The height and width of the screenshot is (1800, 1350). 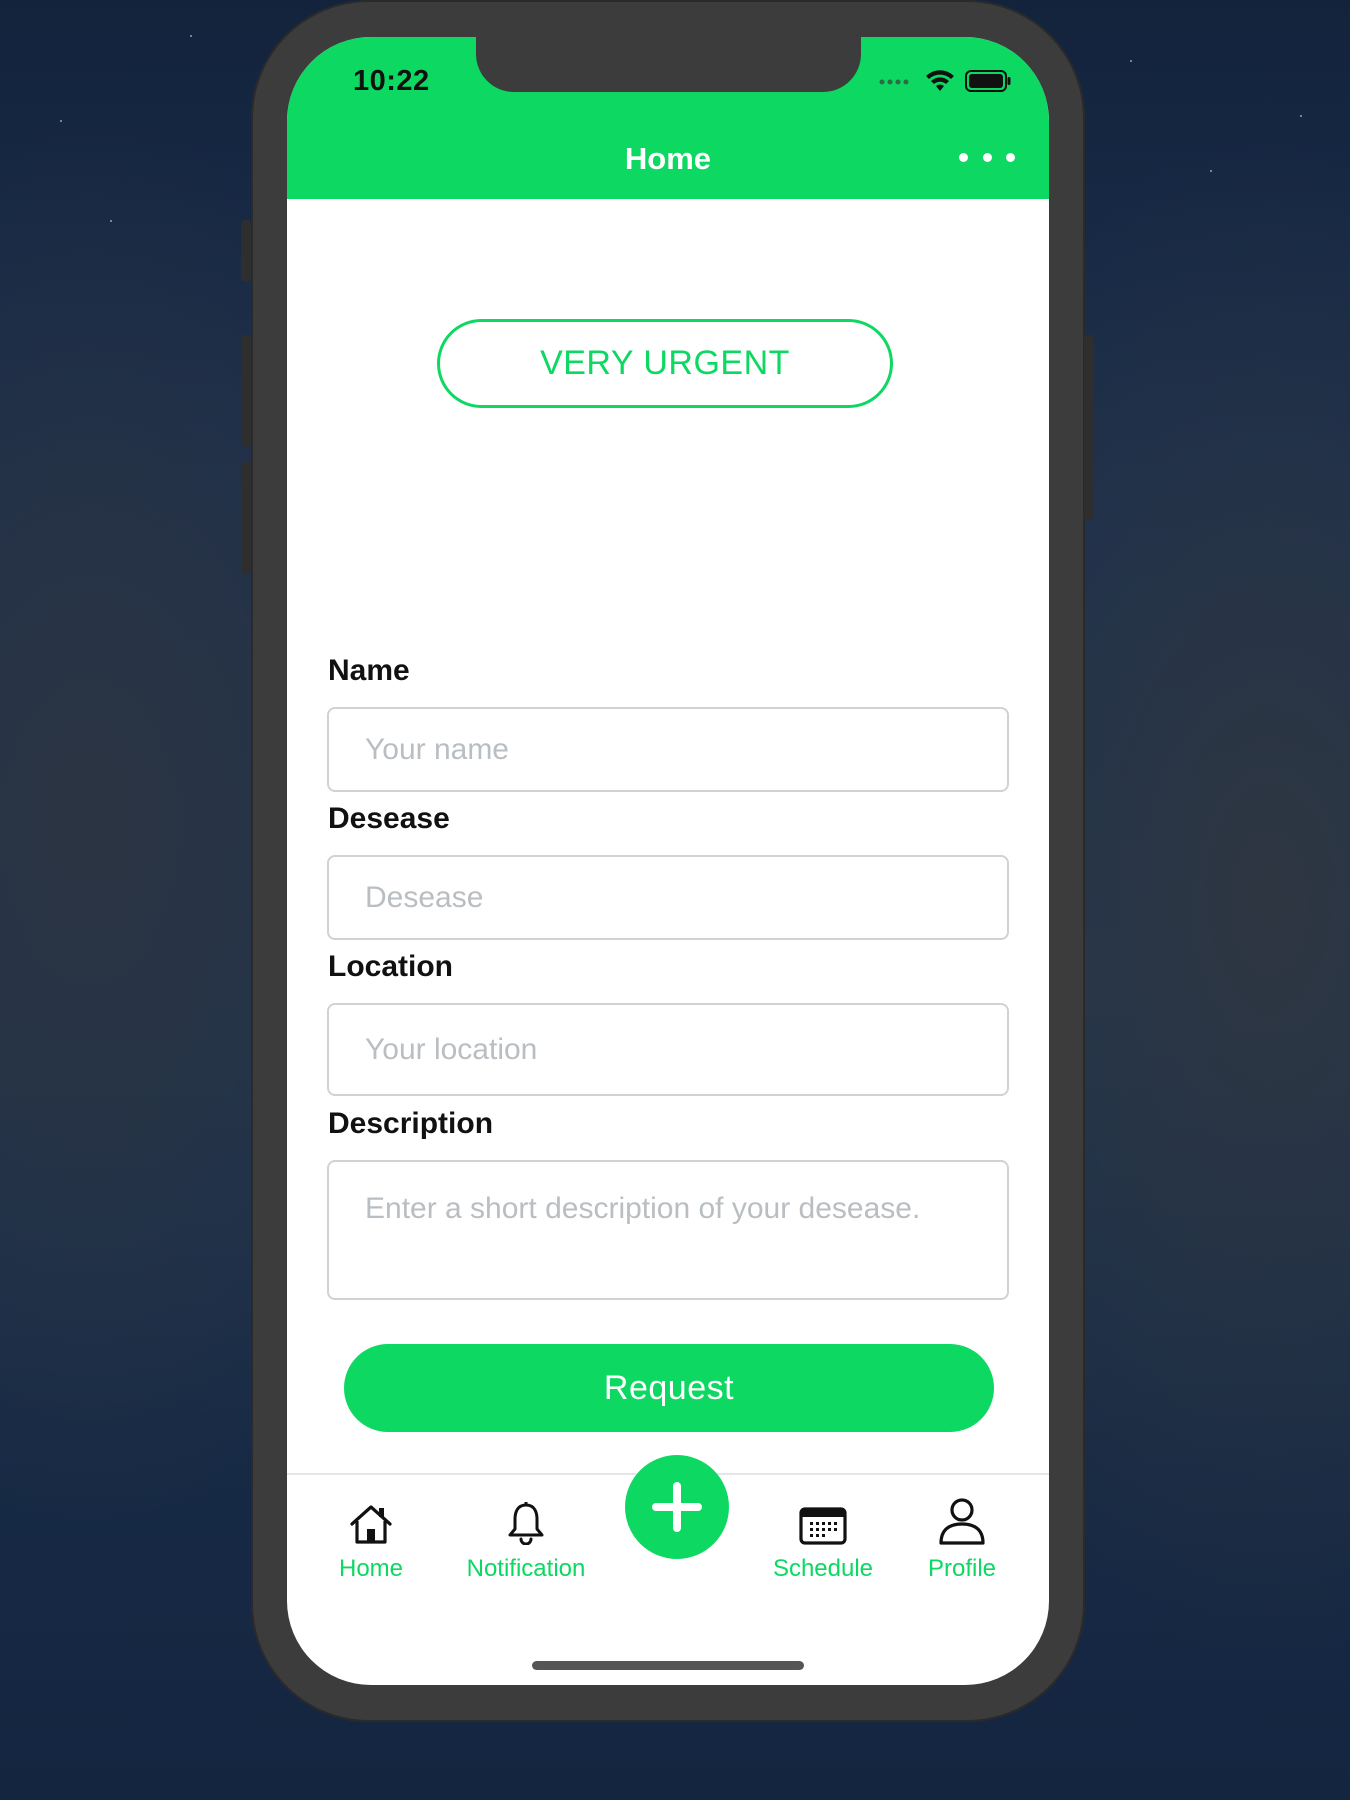 I want to click on cellular-signal-icon, so click(x=894, y=82).